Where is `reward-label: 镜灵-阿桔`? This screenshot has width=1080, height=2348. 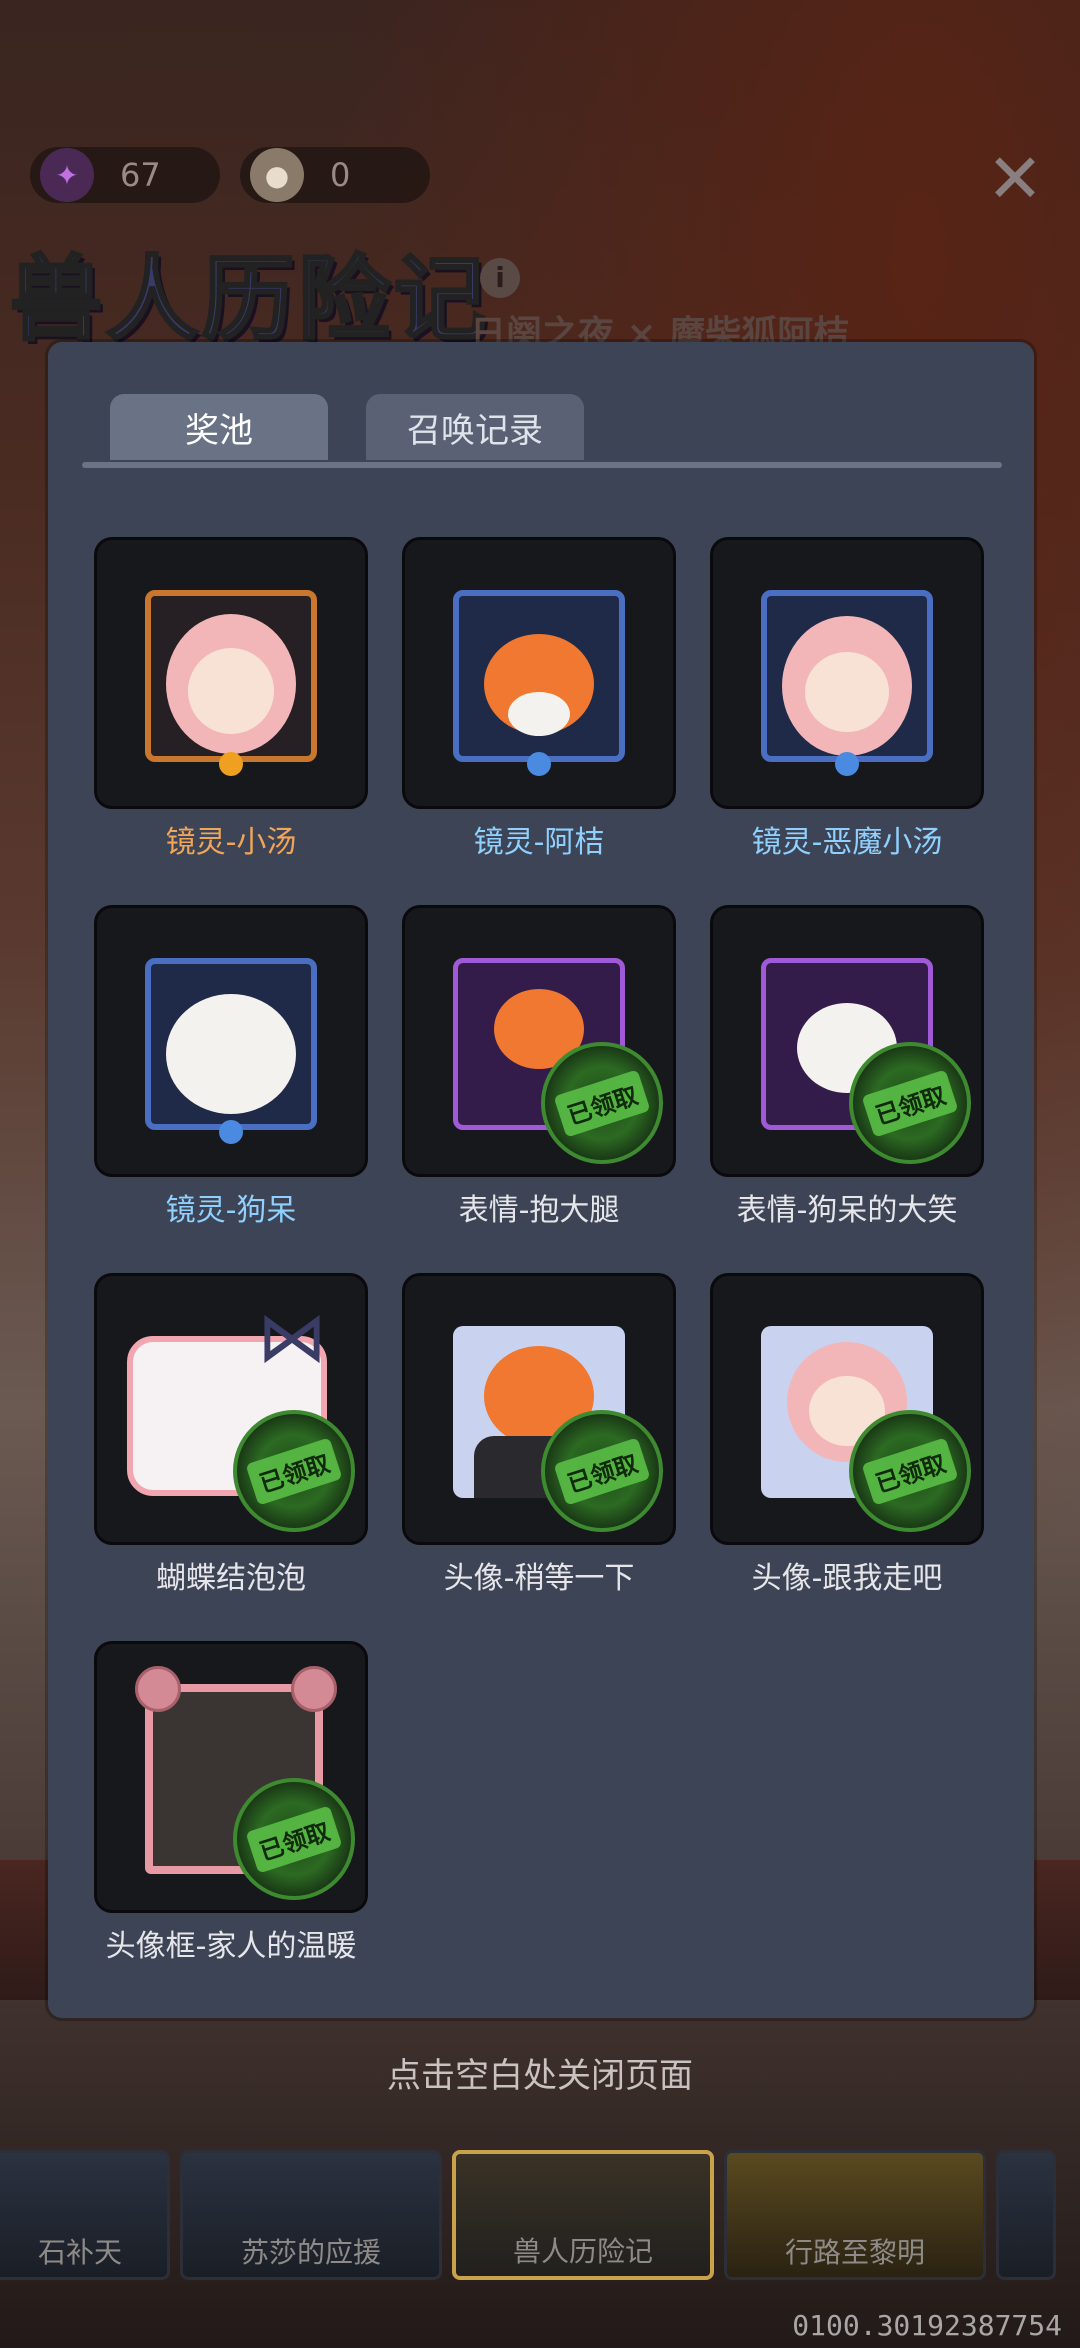 reward-label: 镜灵-阿桔 is located at coordinates (539, 842).